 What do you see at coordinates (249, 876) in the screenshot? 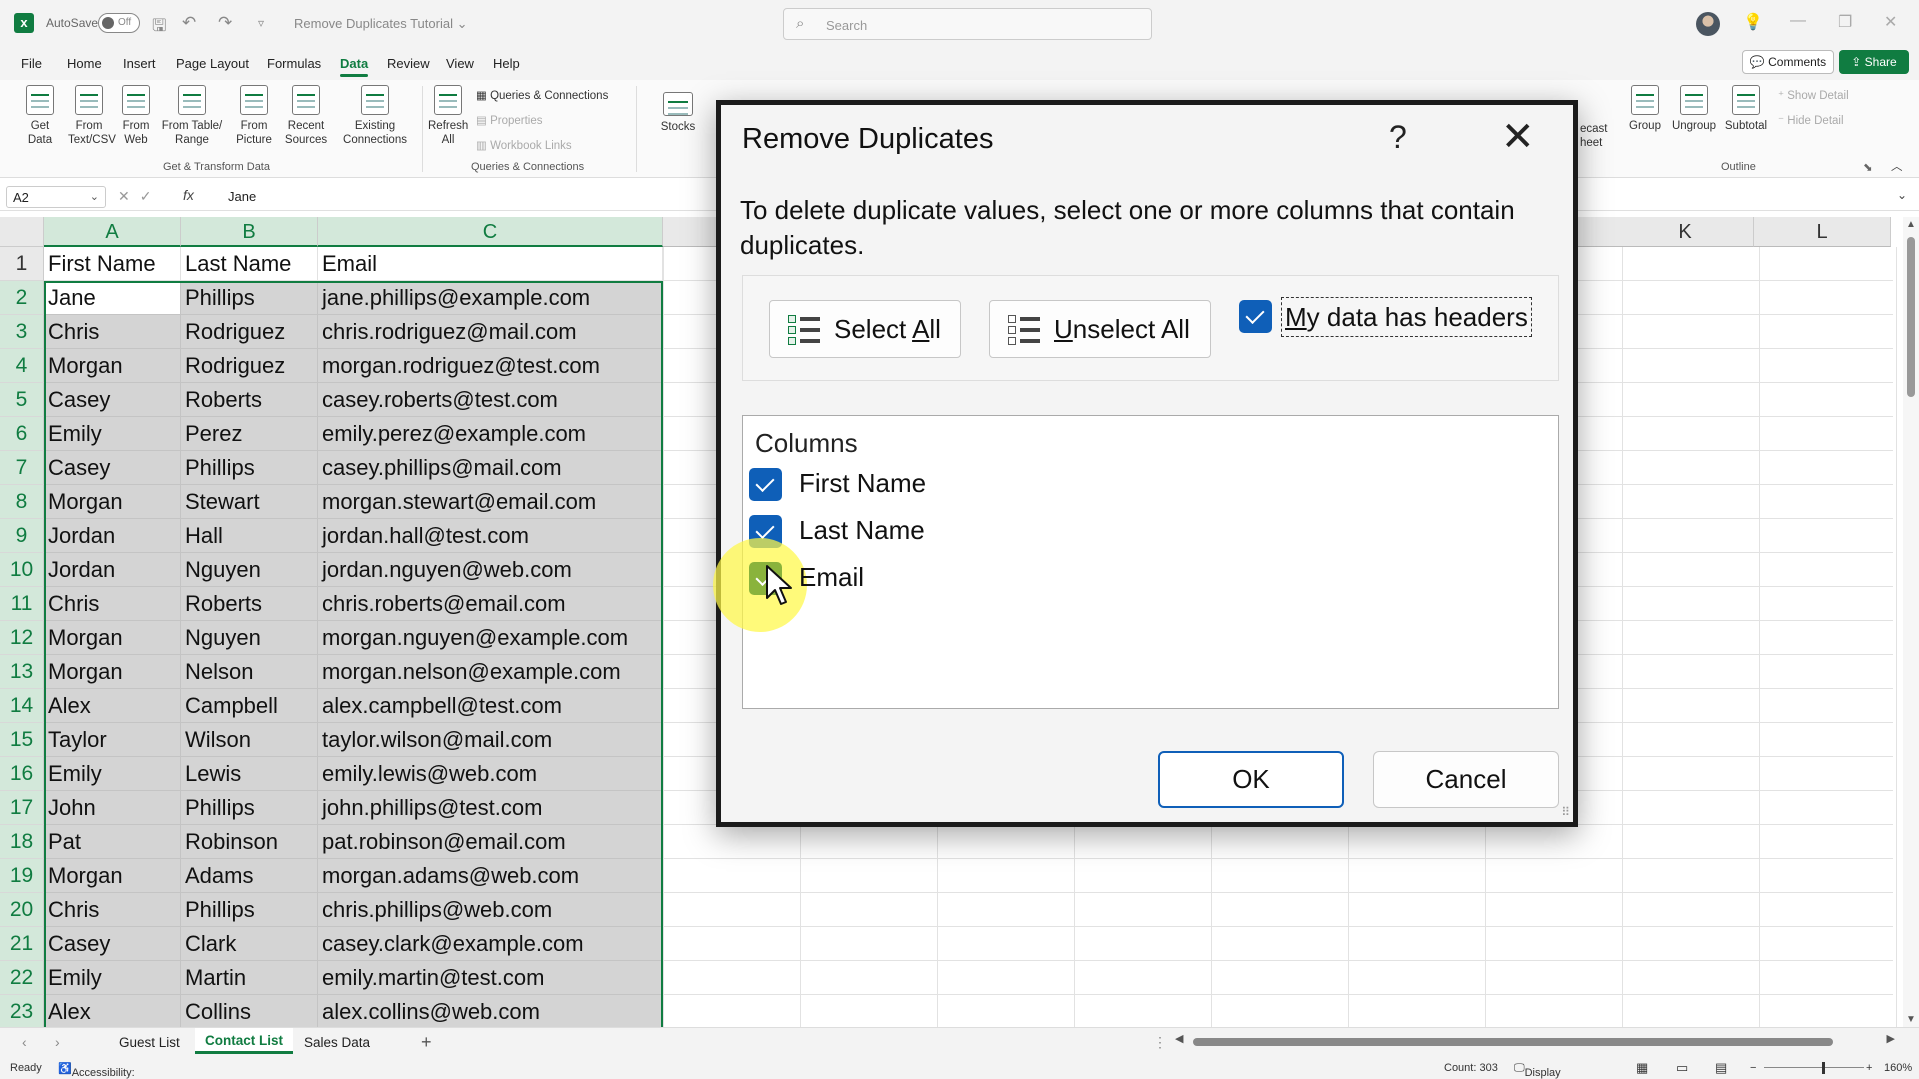
I see `table-cell: Adams` at bounding box center [249, 876].